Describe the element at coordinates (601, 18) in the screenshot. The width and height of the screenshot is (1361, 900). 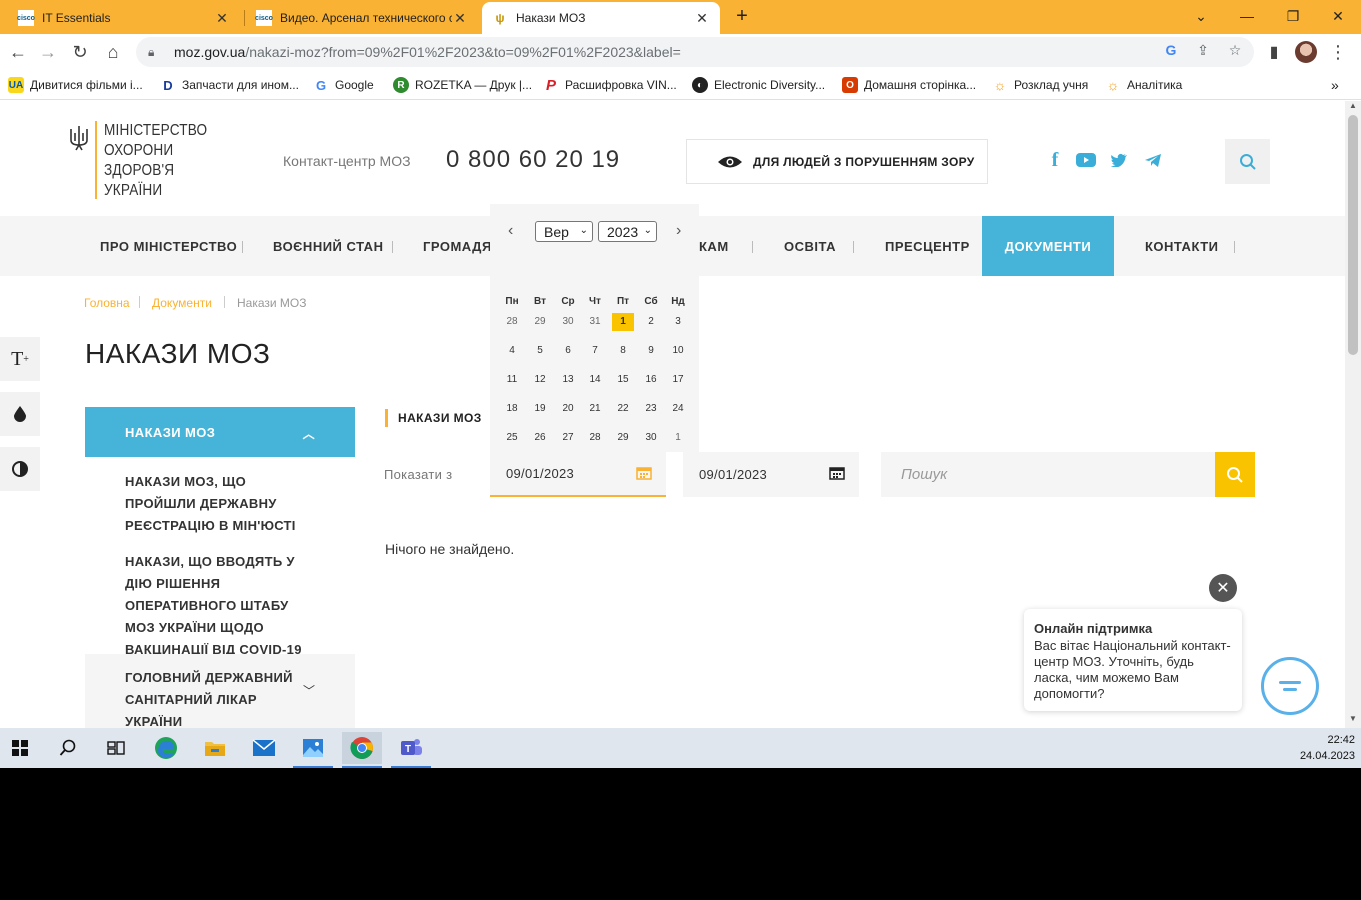
I see `tab-nakazi-moz: ψ Накази МОЗ ✕` at that location.